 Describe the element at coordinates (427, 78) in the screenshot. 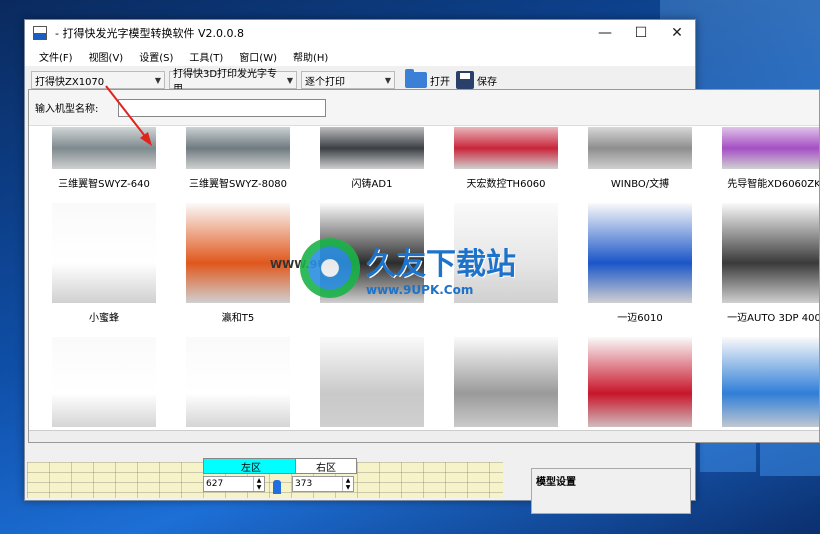

I see `open-button: 打开` at that location.